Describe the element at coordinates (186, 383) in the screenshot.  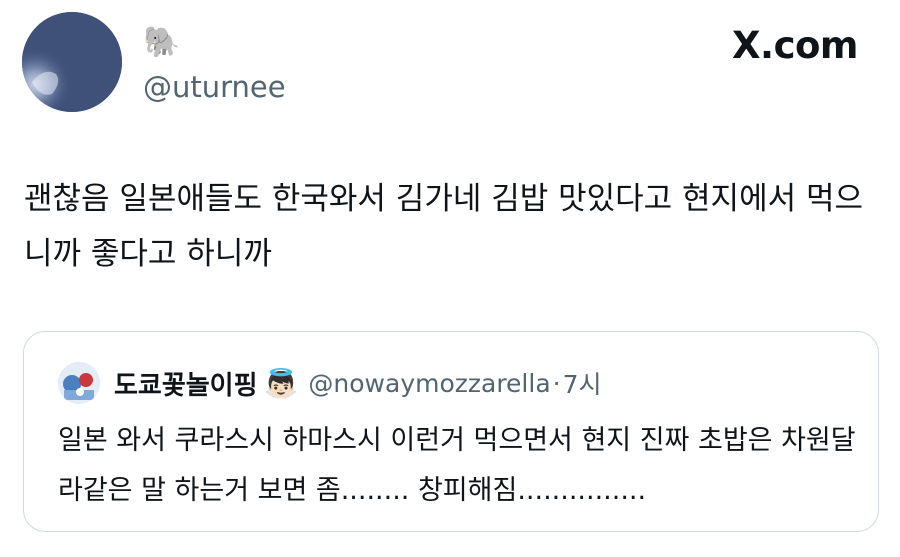
I see `quoted-display-name: 도쿄꽃놀이핑` at that location.